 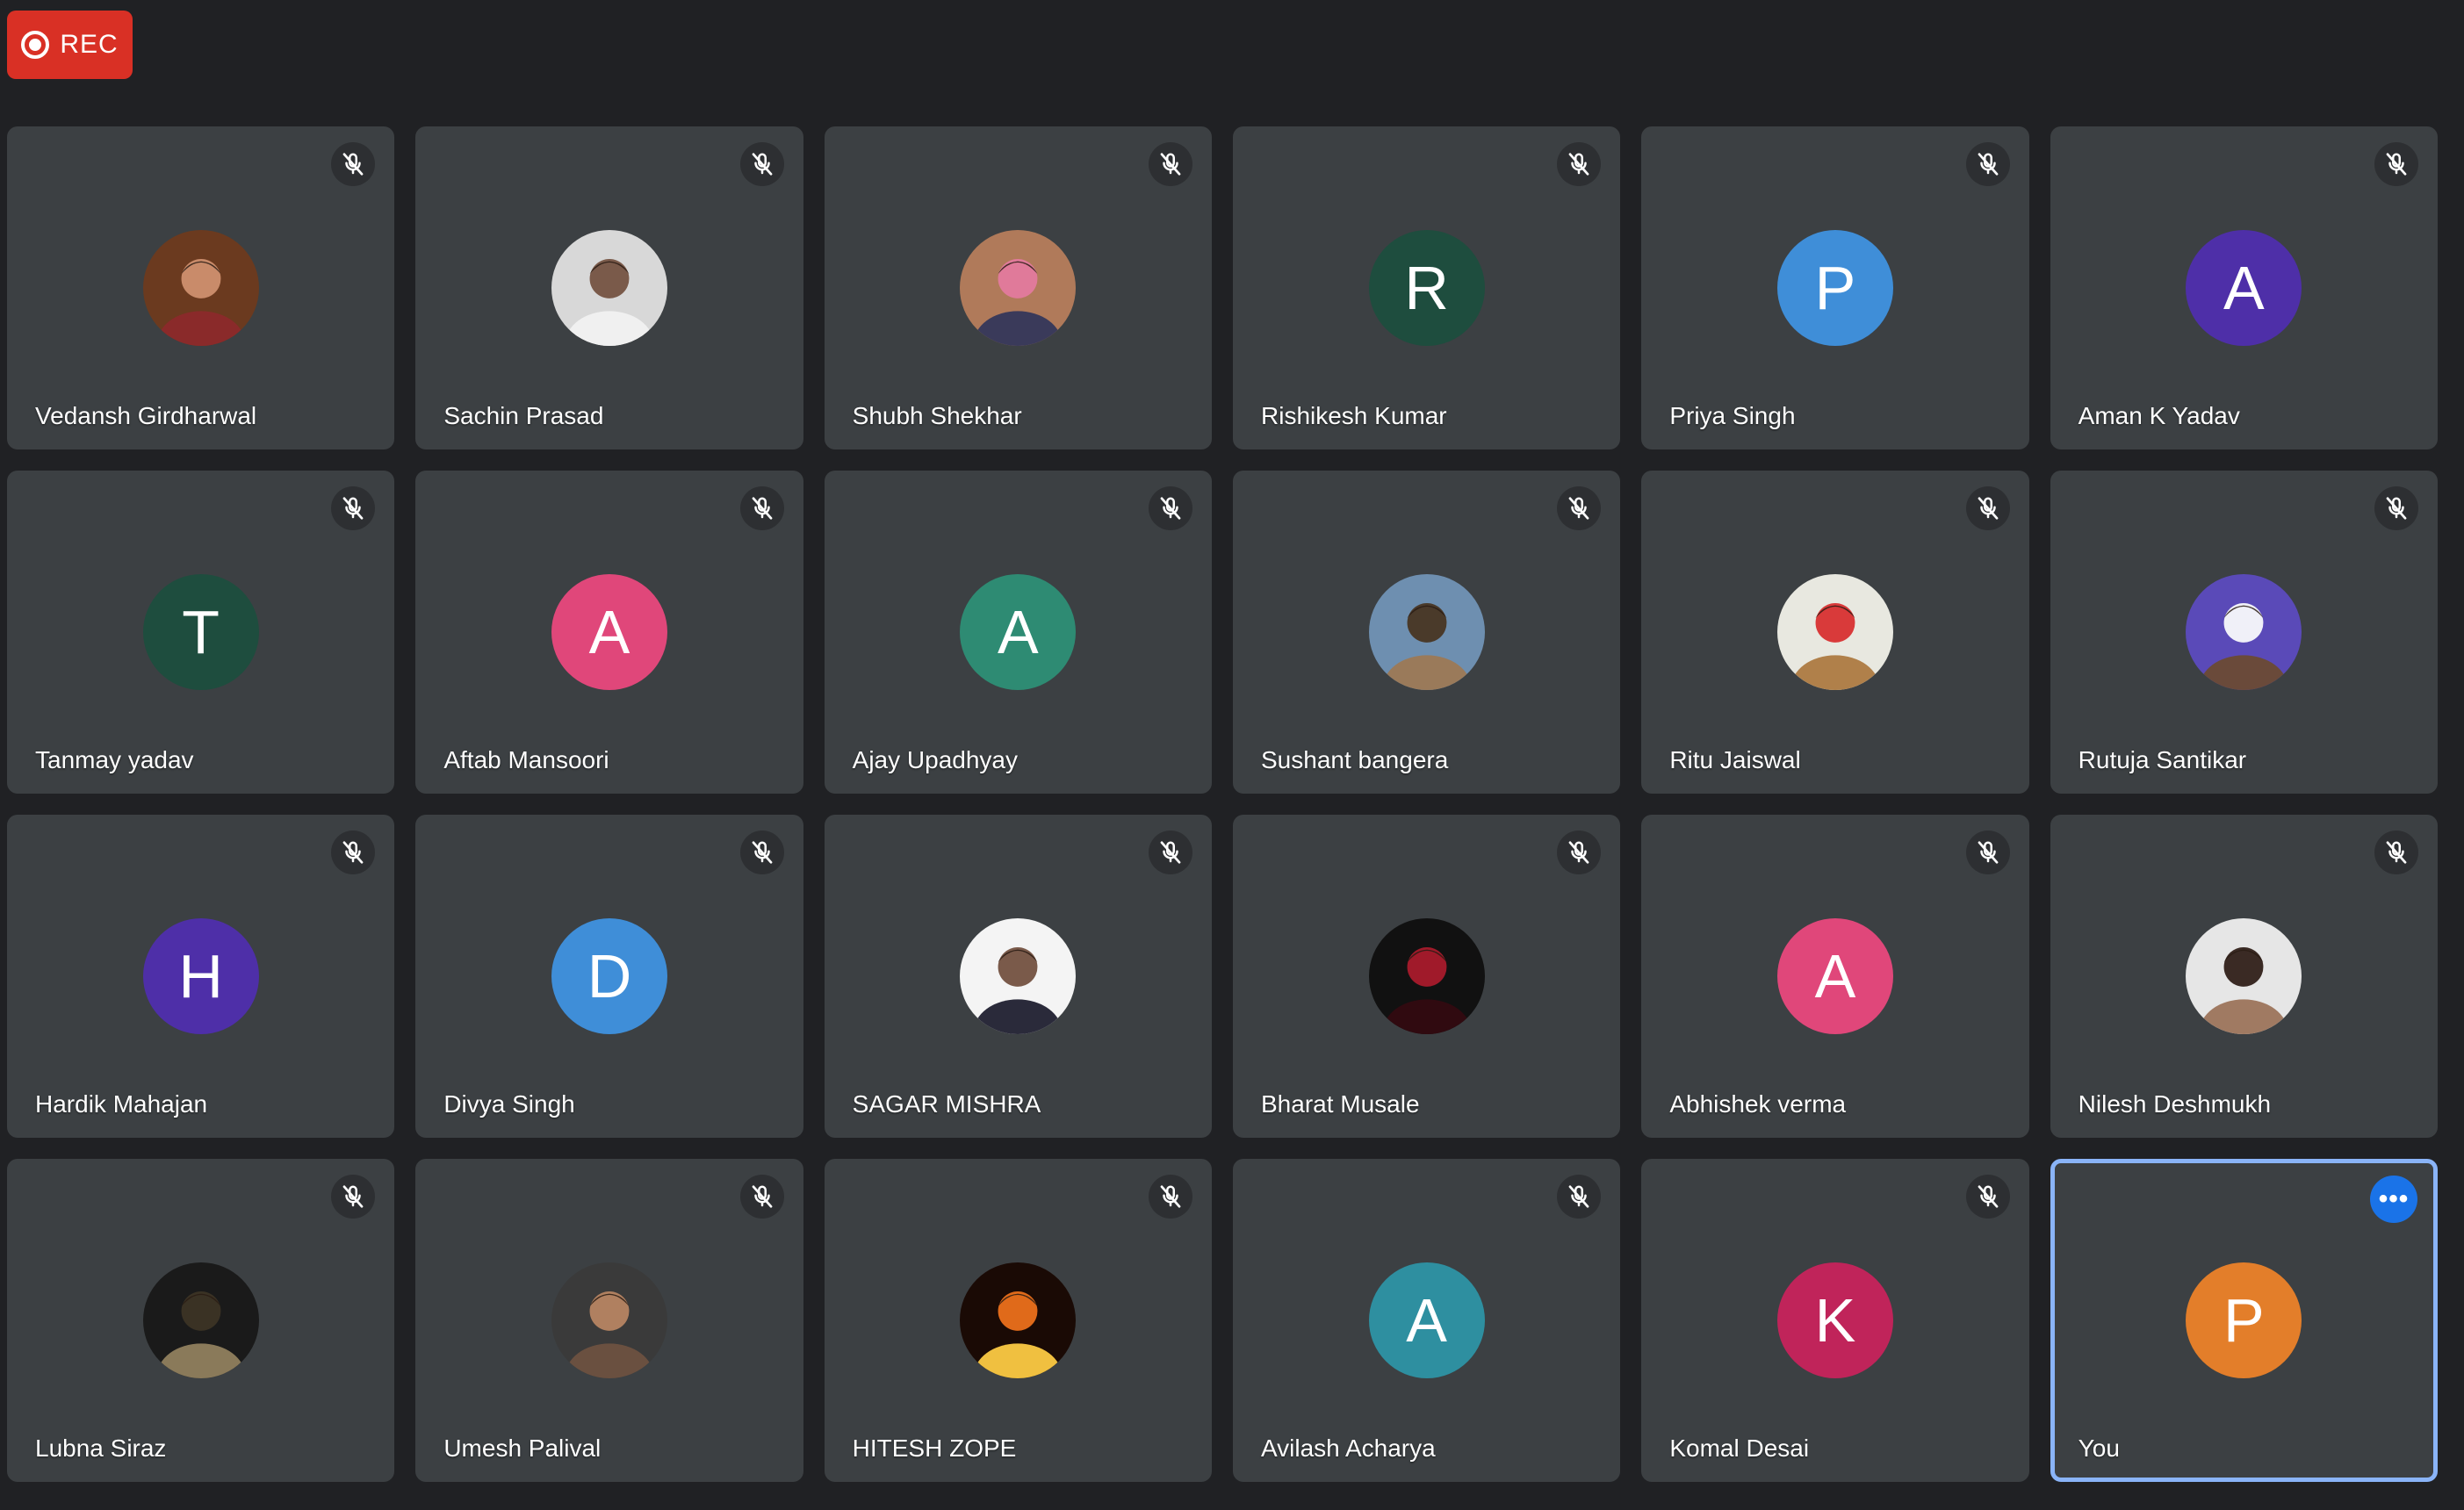 I want to click on participant-name: Hardik Mahajan, so click(x=121, y=1104).